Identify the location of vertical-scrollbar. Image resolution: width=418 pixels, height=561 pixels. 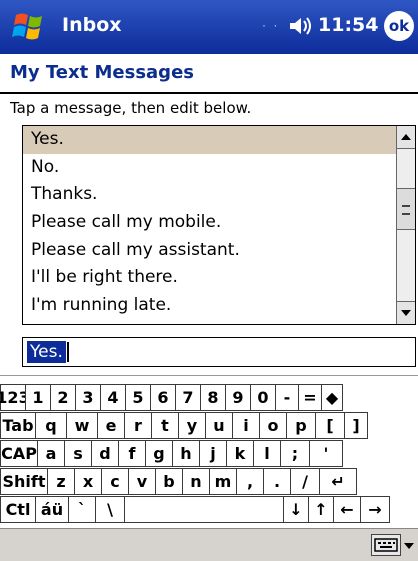
(405, 225).